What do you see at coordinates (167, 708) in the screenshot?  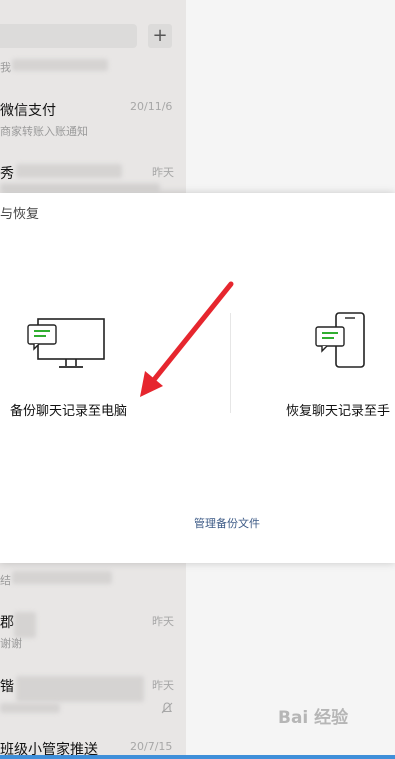 I see `mute-bell-icon` at bounding box center [167, 708].